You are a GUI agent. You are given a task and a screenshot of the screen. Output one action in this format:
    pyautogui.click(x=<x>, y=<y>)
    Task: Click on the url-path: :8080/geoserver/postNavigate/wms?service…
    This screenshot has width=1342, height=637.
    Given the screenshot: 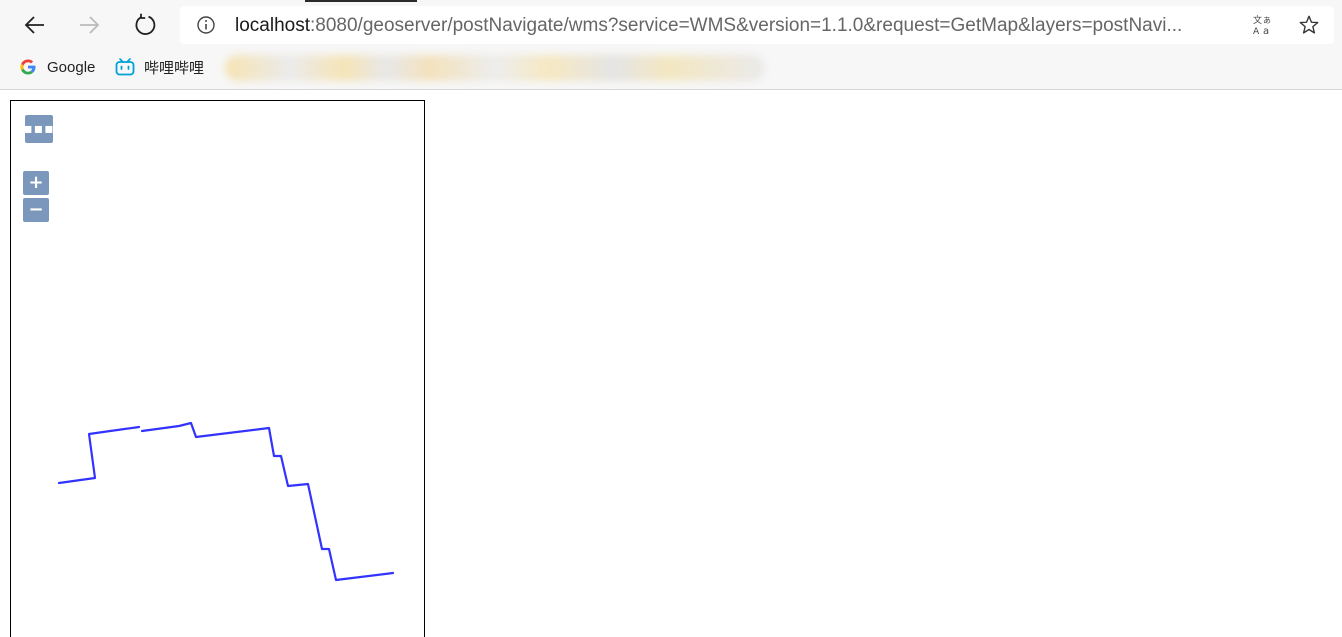 What is the action you would take?
    pyautogui.click(x=746, y=25)
    